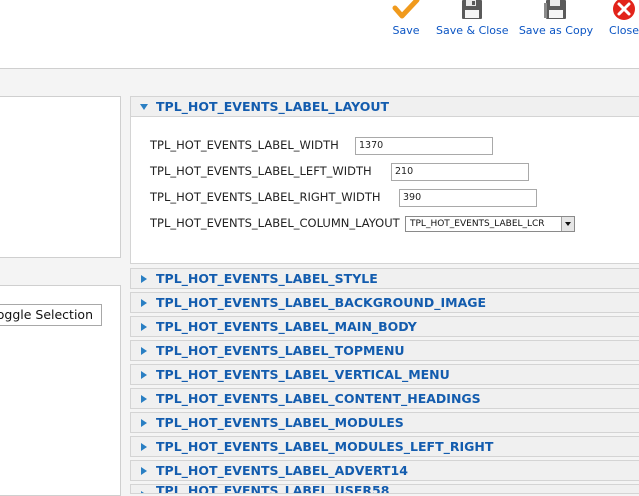 Image resolution: width=639 pixels, height=496 pixels. I want to click on close-label: Close, so click(624, 30).